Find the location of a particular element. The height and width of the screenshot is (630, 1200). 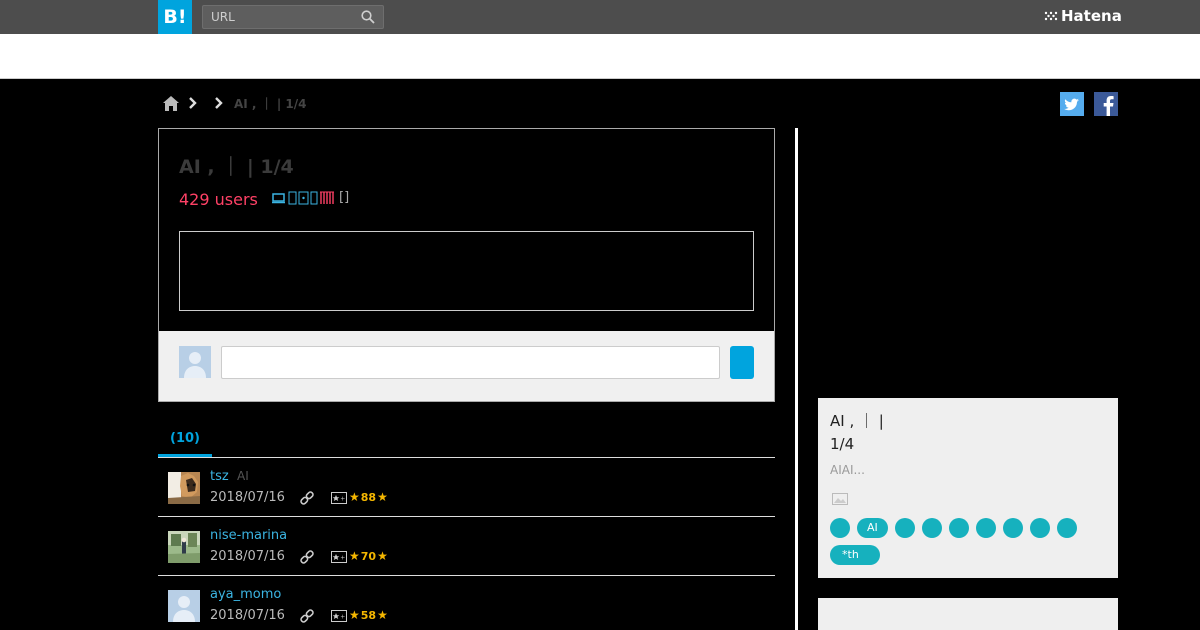

tag-chip: AI is located at coordinates (872, 528).